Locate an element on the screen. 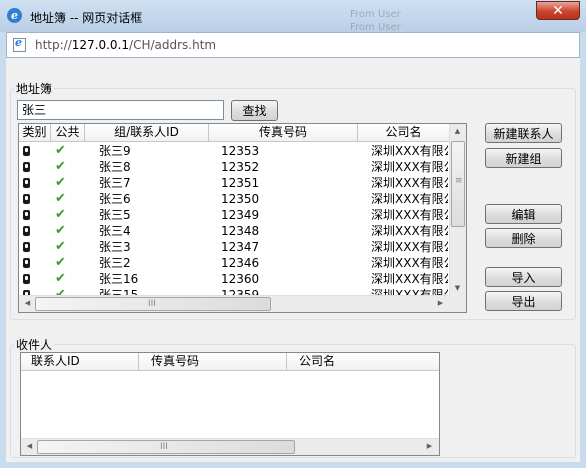 The height and width of the screenshot is (468, 586). recipients-label: 收件人 is located at coordinates (34, 344).